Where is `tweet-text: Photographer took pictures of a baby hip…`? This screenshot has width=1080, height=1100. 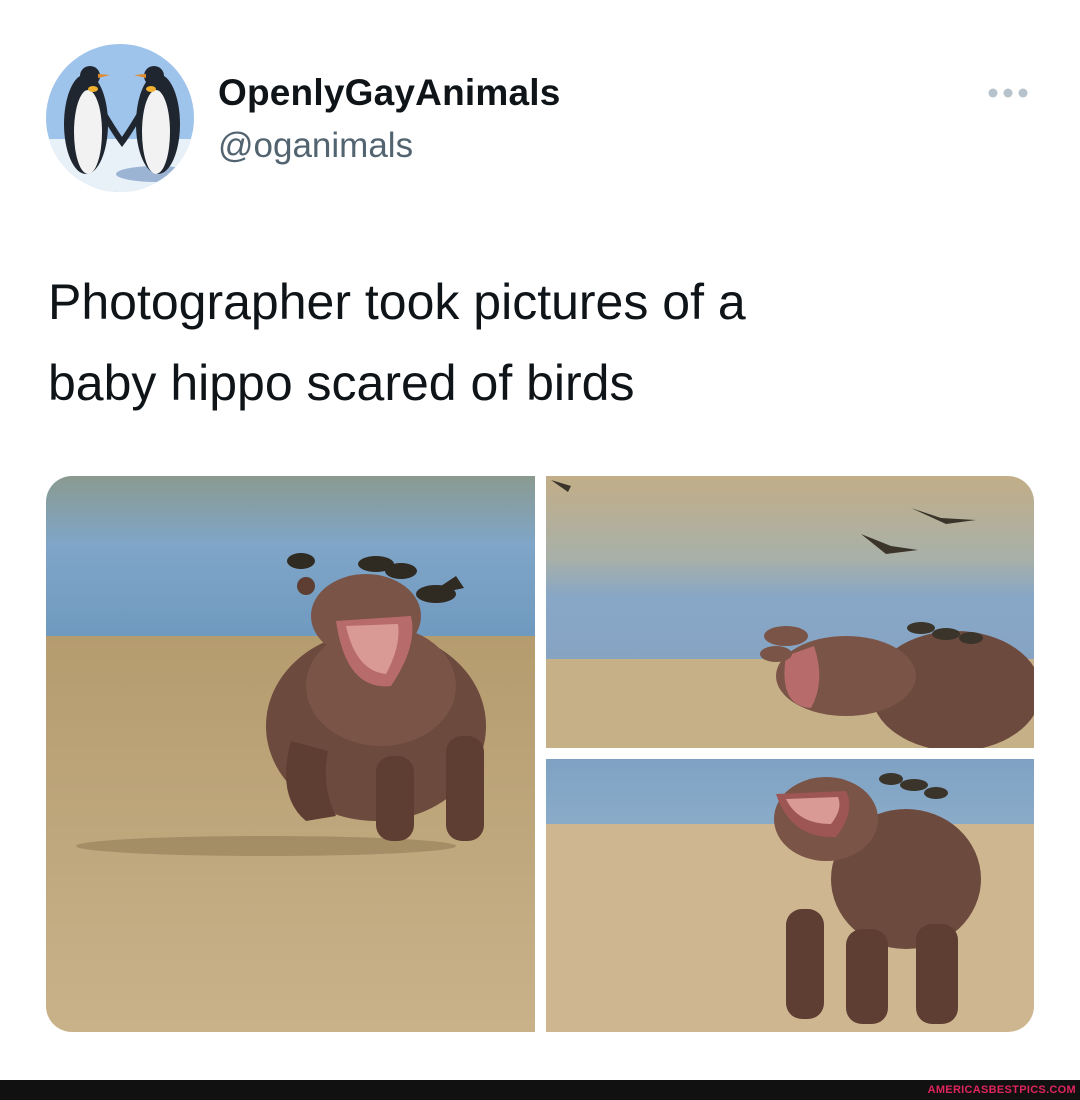
tweet-text: Photographer took pictures of a baby hip… is located at coordinates (397, 342).